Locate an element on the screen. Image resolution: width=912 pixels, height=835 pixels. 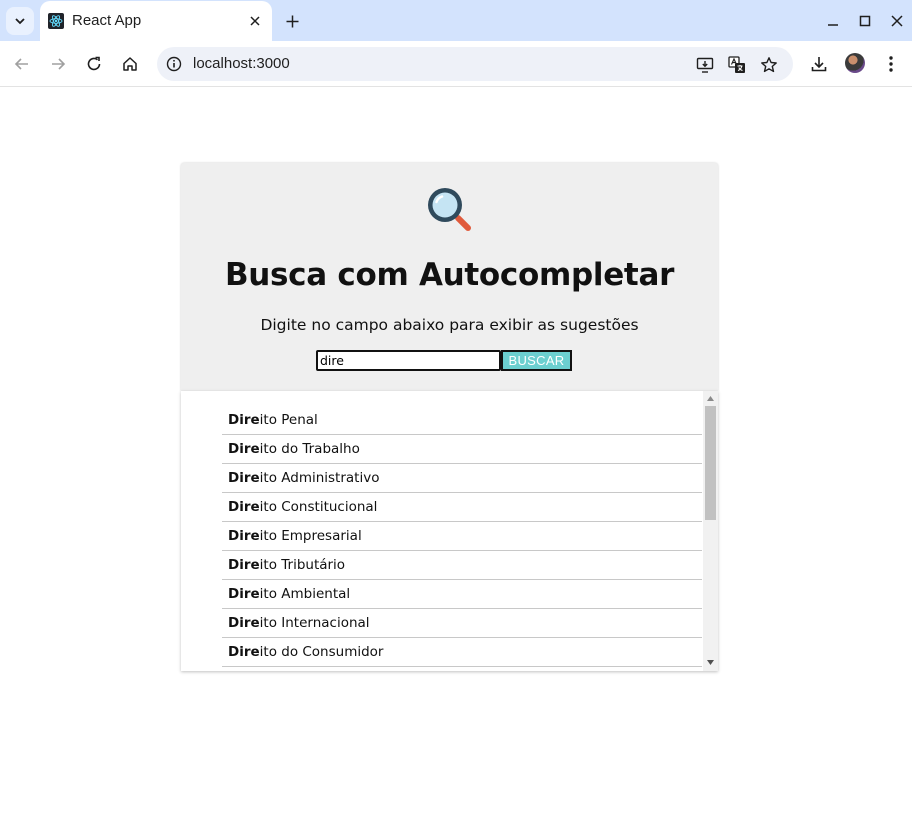
forward-button is located at coordinates (58, 64).